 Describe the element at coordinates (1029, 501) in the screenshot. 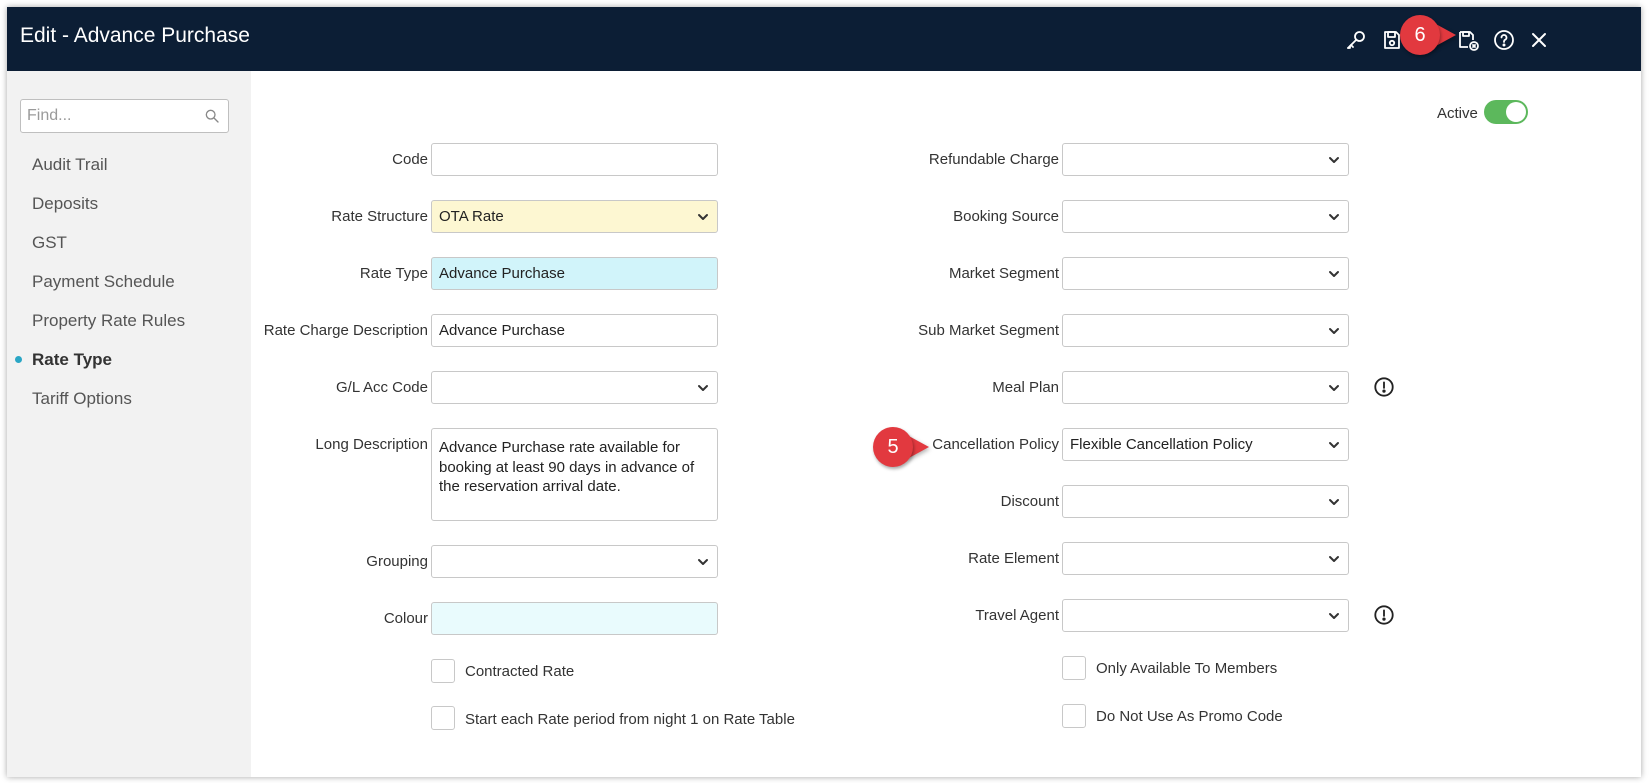

I see `discount-label: Discount` at that location.